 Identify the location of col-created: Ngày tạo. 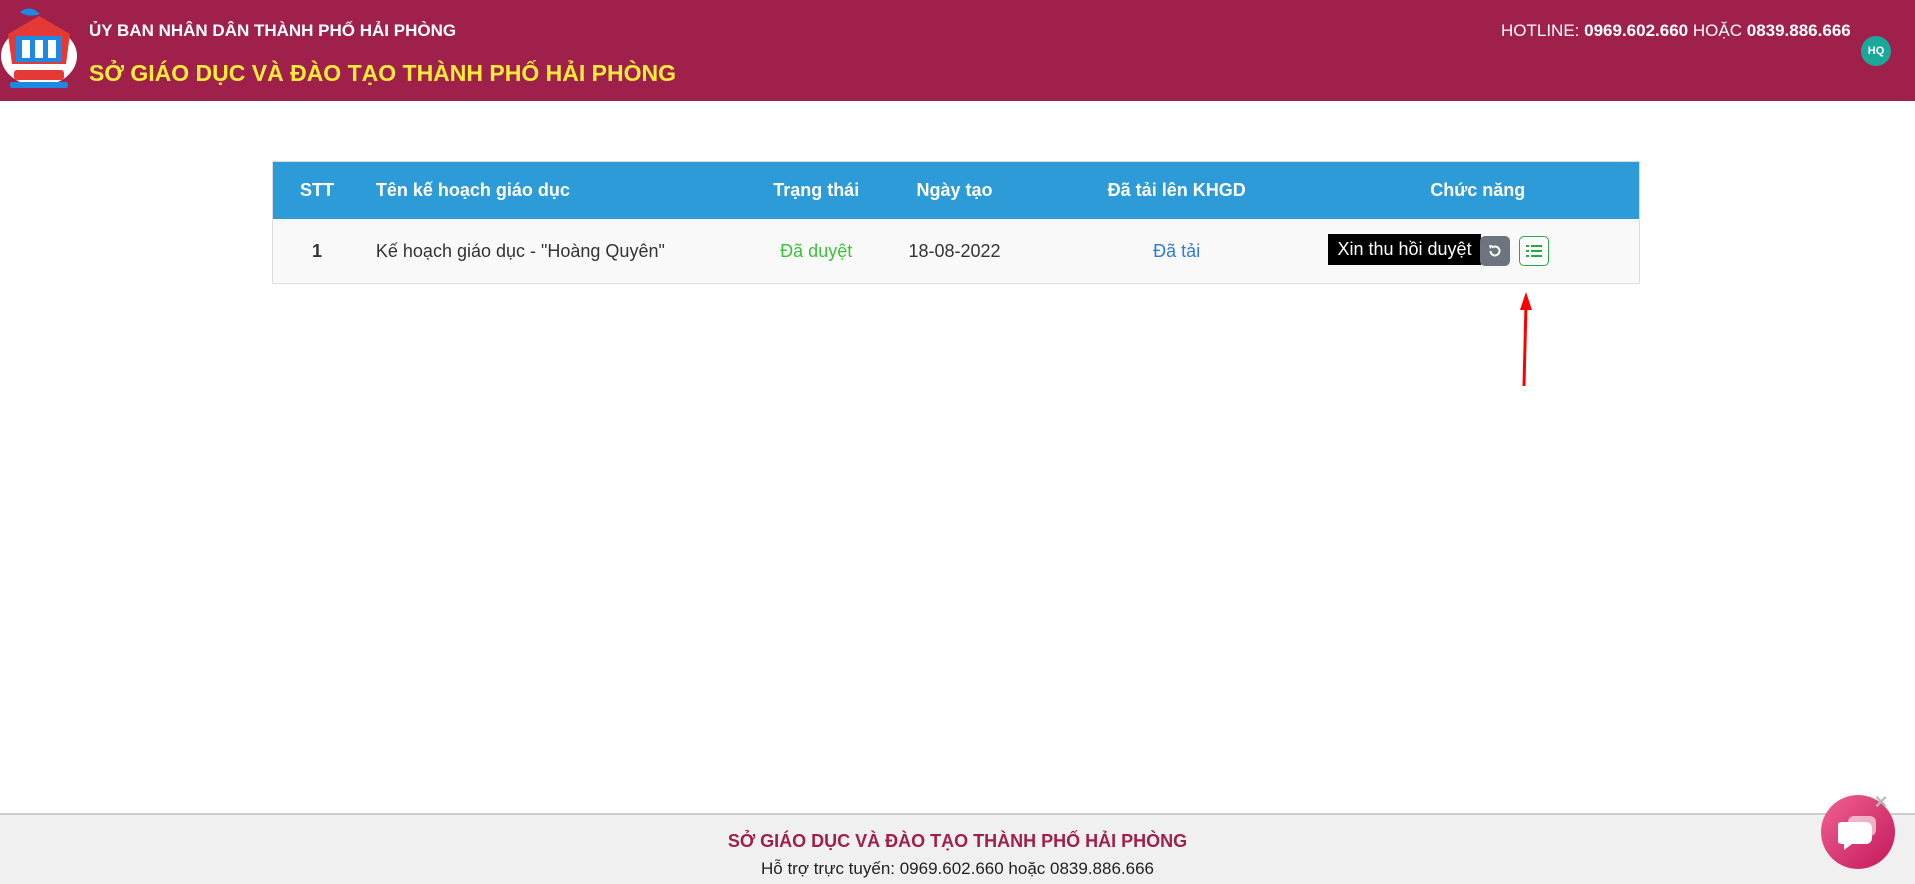
(954, 190).